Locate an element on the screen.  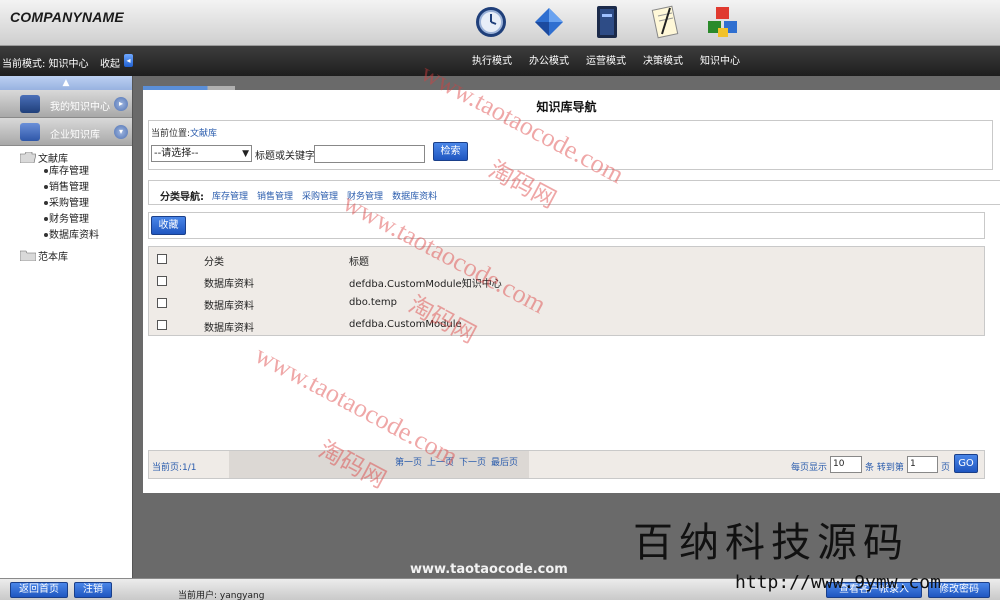
category-nav-label: 分类导航: is located at coordinates (182, 197).